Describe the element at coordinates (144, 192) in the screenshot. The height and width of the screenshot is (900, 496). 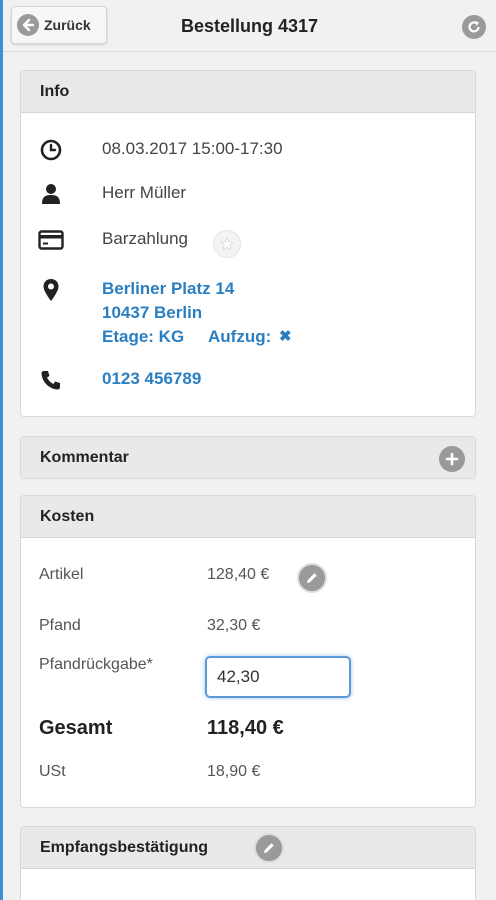
I see `customer-name: Herr Müller` at that location.